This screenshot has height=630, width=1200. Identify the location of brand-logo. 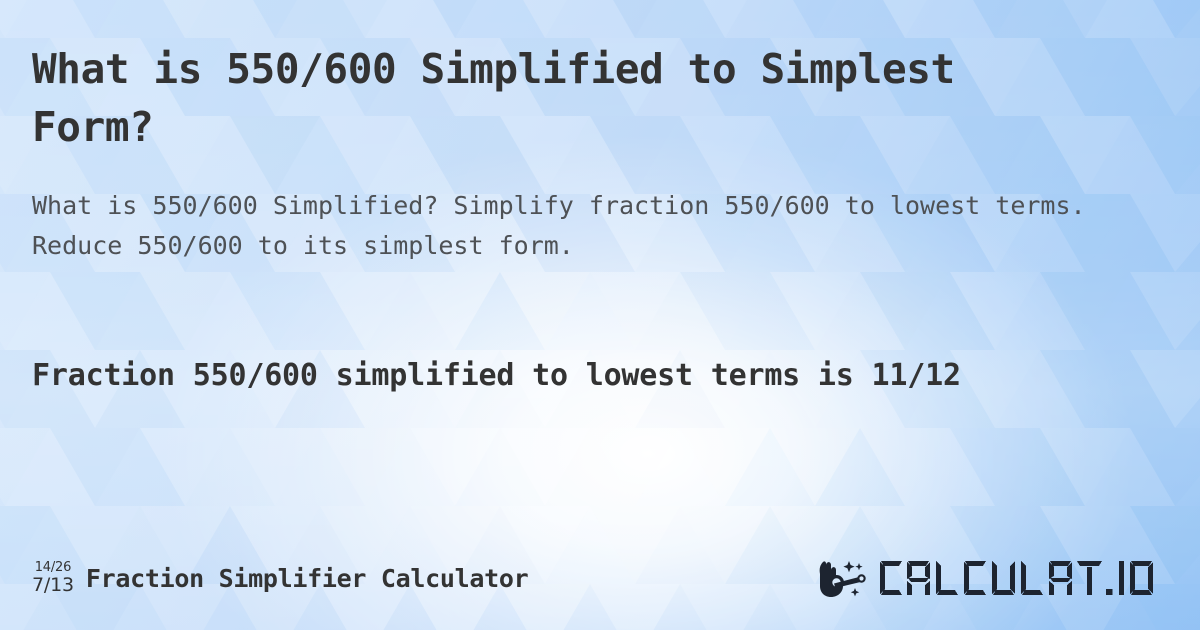
(992, 578).